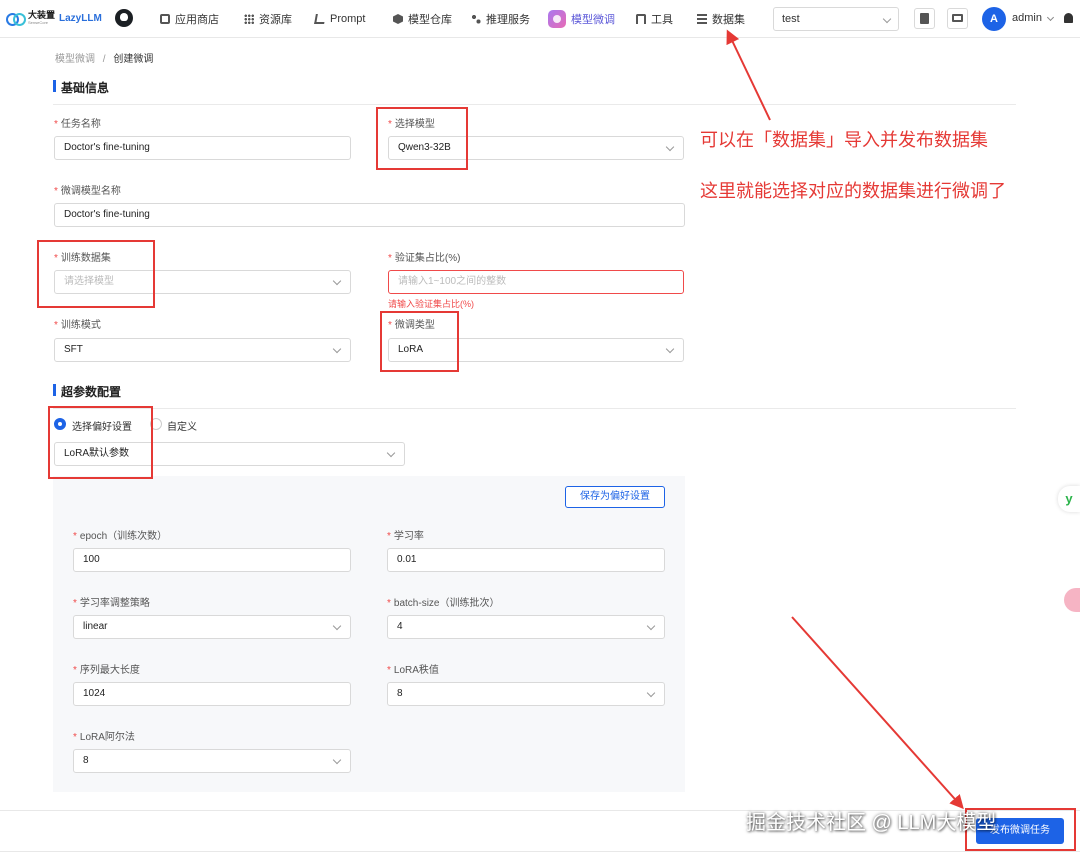 The image size is (1080, 859). I want to click on annotation-line-1: 可以在「数据集」导入并发布数据集, so click(844, 140).